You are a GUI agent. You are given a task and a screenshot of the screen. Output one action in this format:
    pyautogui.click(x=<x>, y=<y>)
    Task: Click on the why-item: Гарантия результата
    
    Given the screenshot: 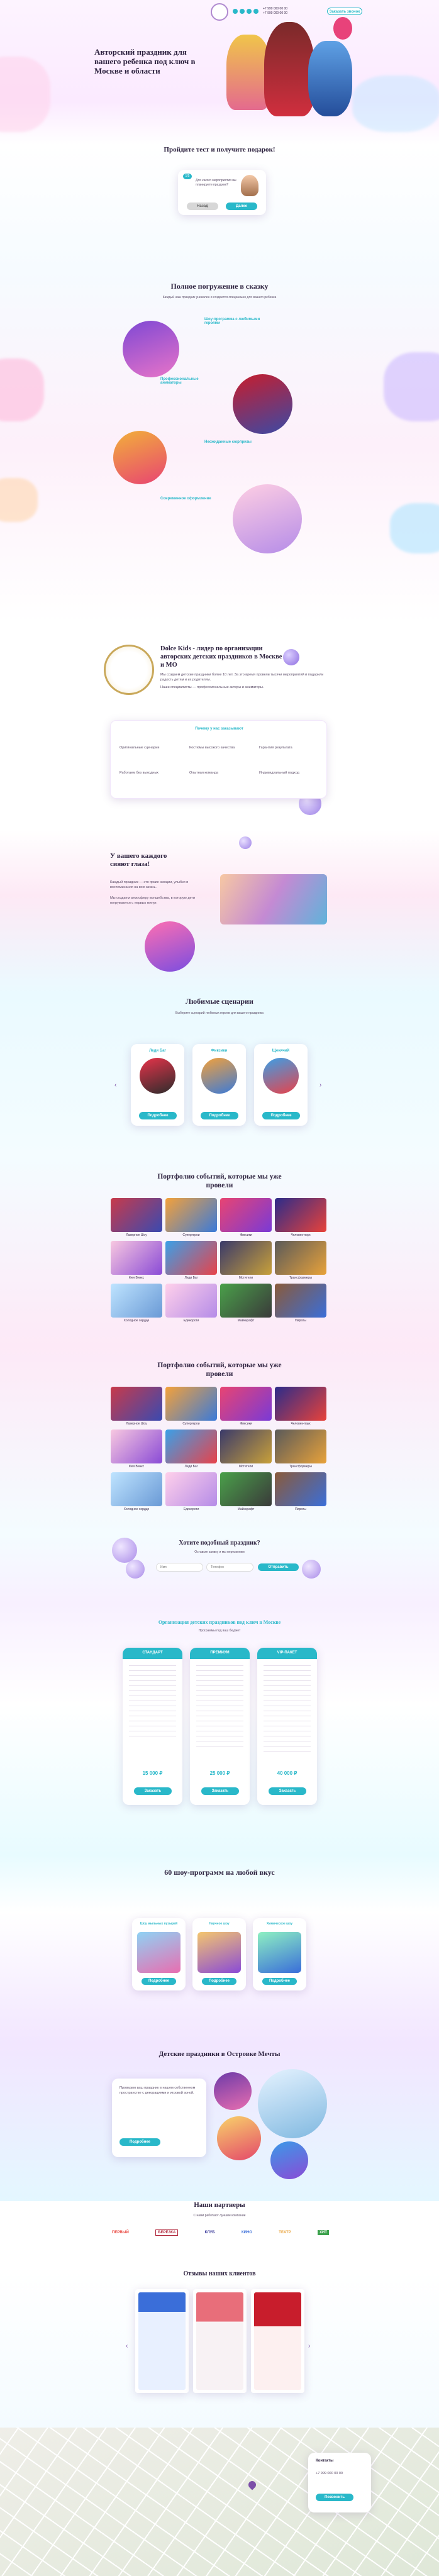 What is the action you would take?
    pyautogui.click(x=275, y=748)
    